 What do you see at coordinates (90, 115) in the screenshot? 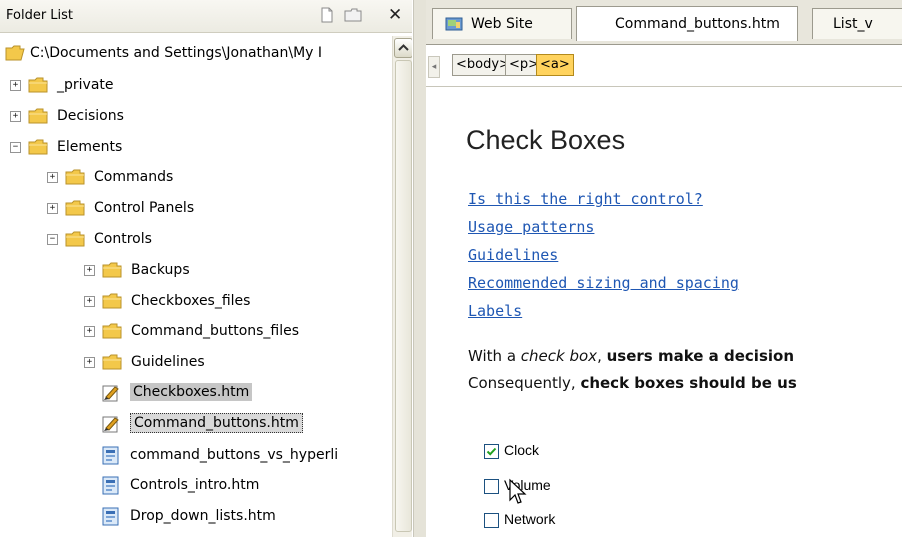
I see `tree-item-label: Decisions` at bounding box center [90, 115].